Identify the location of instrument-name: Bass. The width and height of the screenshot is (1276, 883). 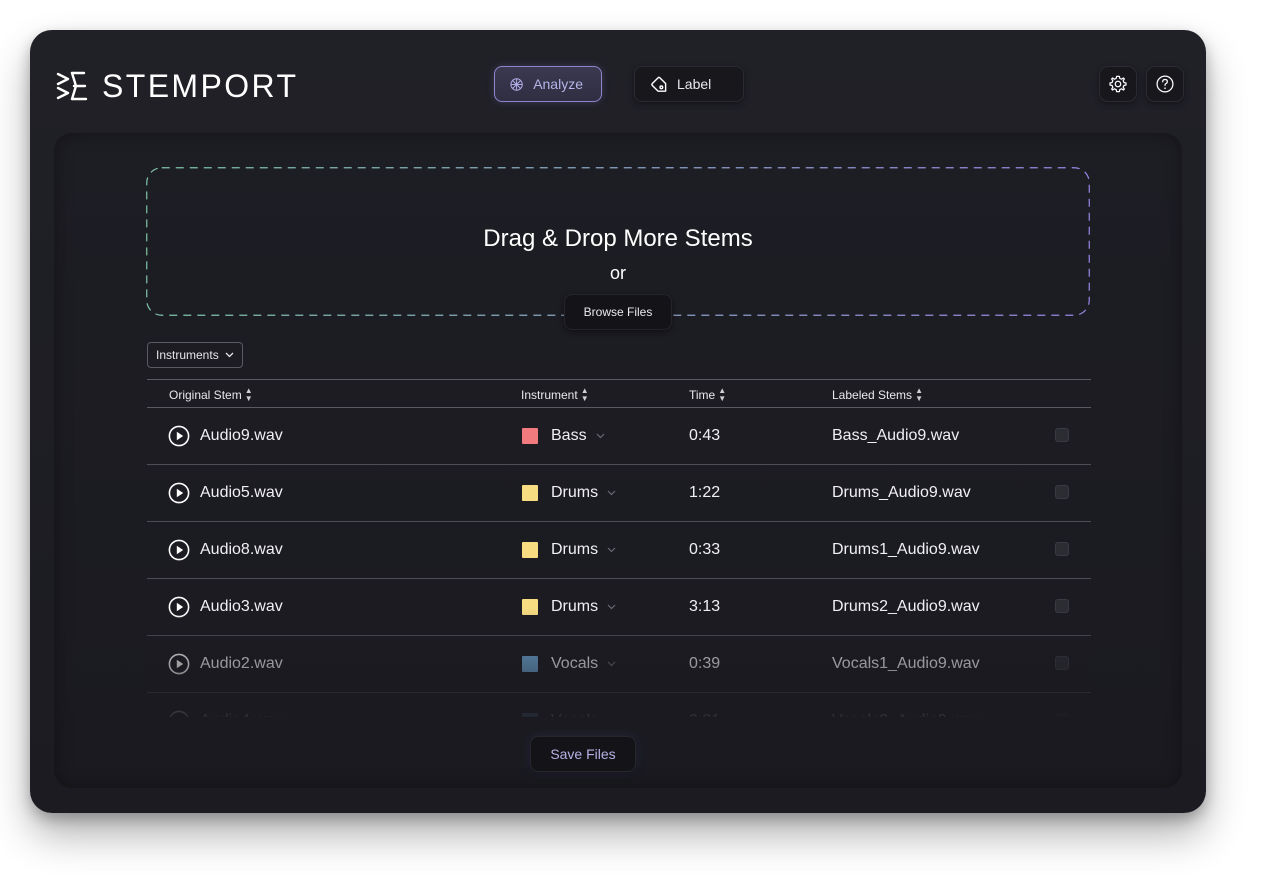
(569, 435).